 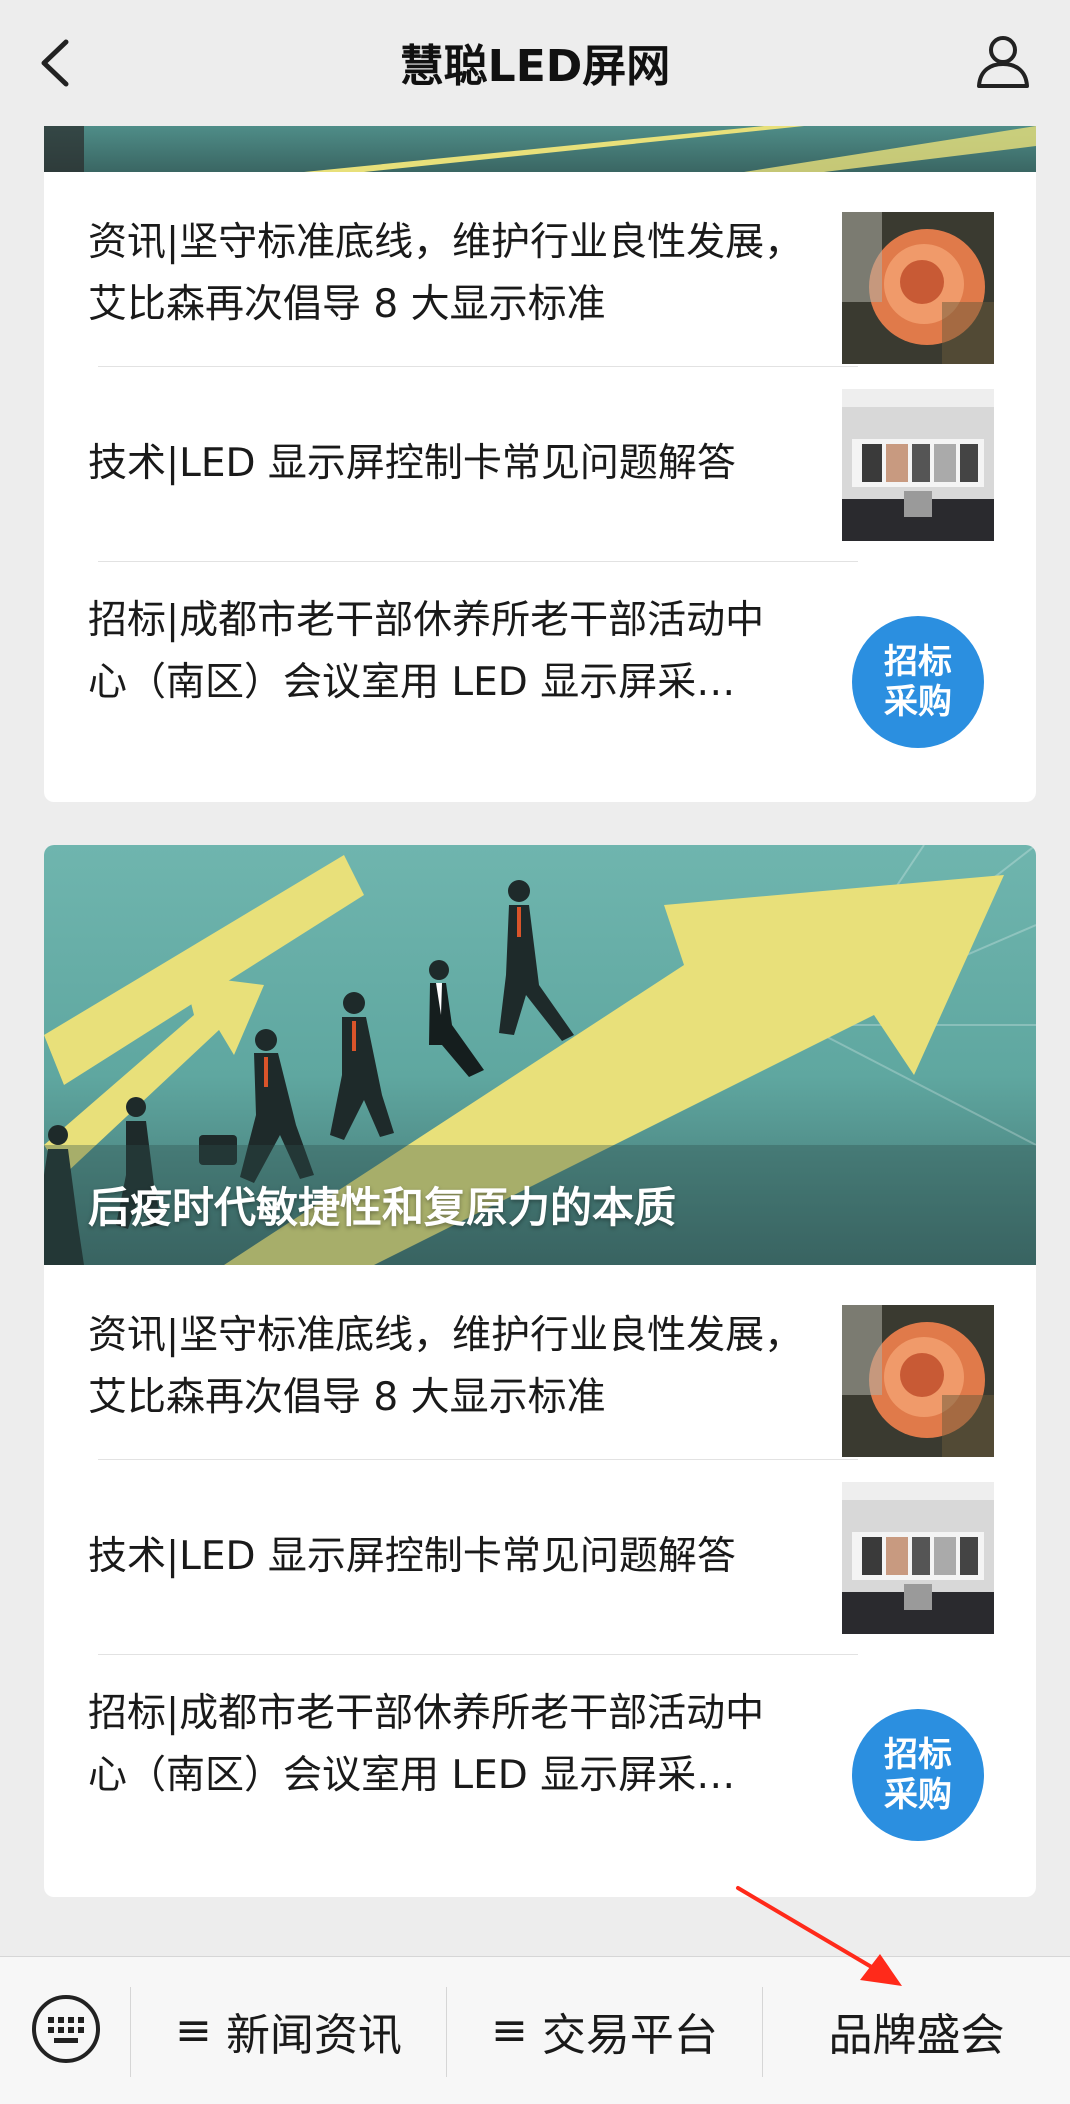 I want to click on banner-partial, so click(x=540, y=149).